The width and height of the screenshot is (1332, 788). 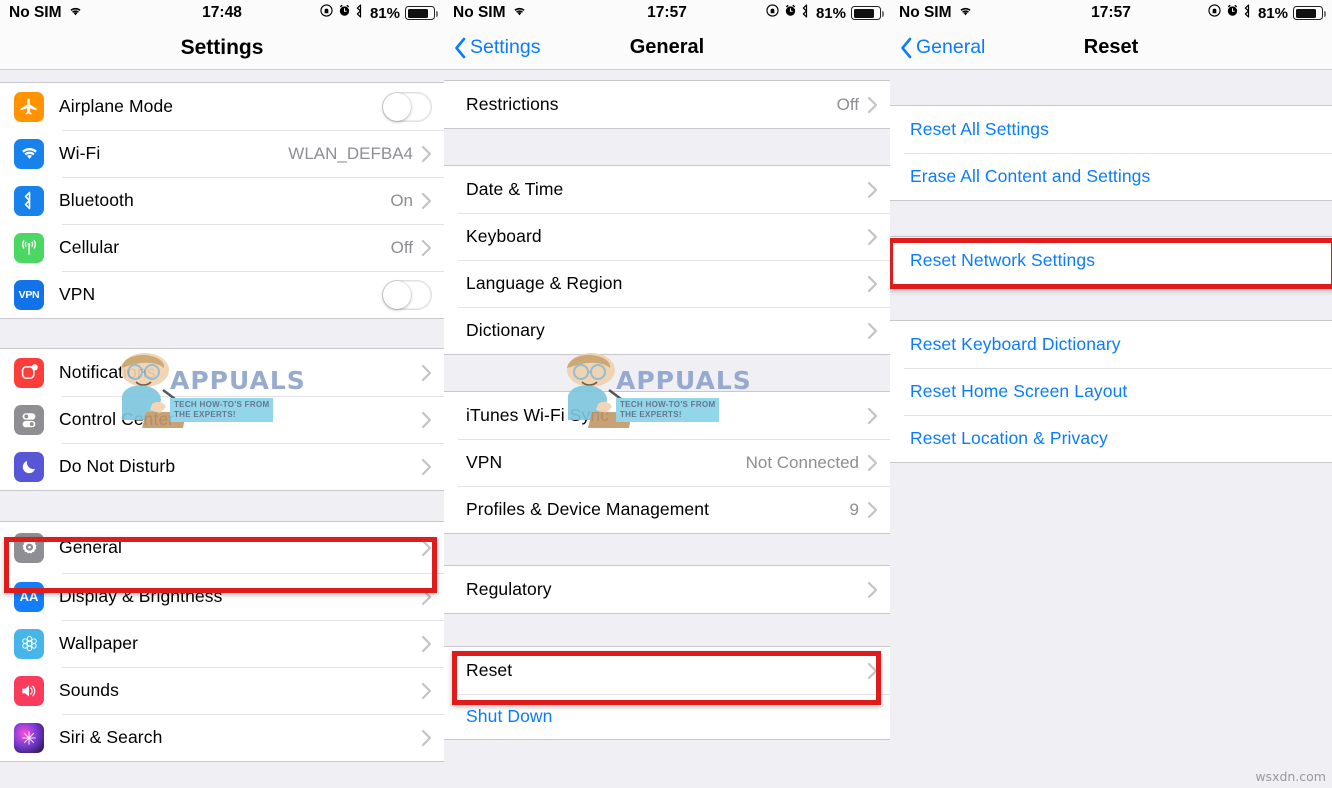 What do you see at coordinates (512, 104) in the screenshot?
I see `row-label: Restrictions` at bounding box center [512, 104].